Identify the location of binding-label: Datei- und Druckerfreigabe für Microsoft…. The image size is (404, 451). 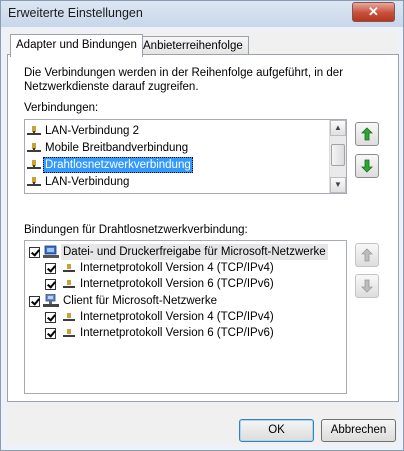
(194, 252).